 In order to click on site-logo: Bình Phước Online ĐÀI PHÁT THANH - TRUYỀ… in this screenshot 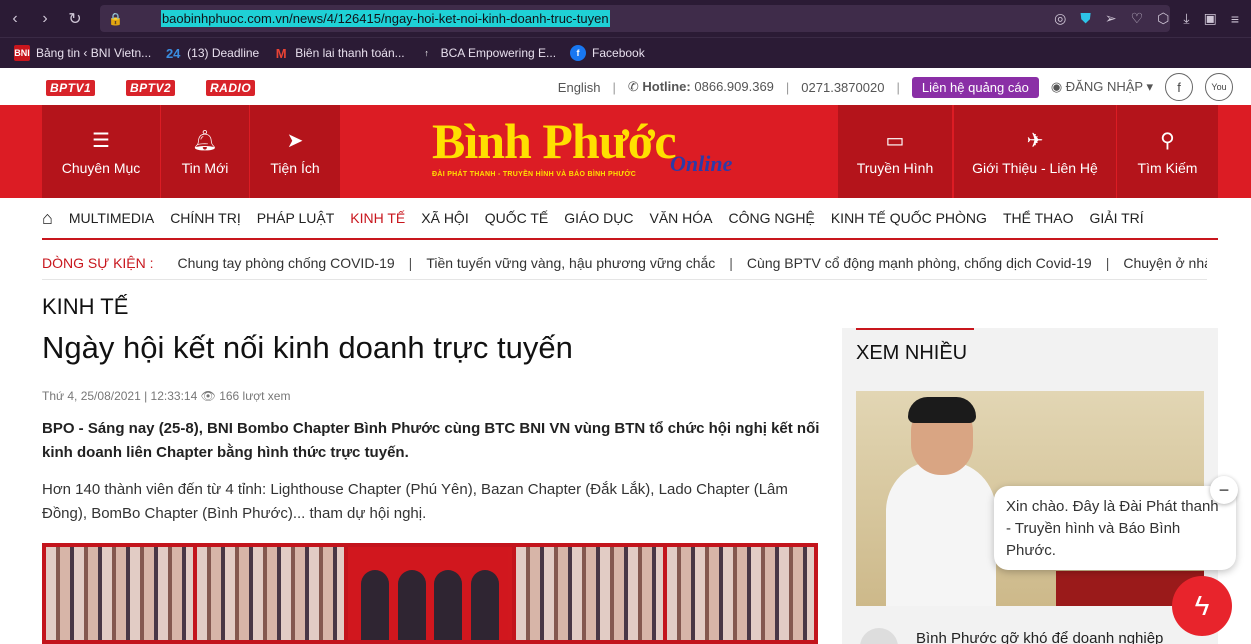, I will do `click(597, 152)`.